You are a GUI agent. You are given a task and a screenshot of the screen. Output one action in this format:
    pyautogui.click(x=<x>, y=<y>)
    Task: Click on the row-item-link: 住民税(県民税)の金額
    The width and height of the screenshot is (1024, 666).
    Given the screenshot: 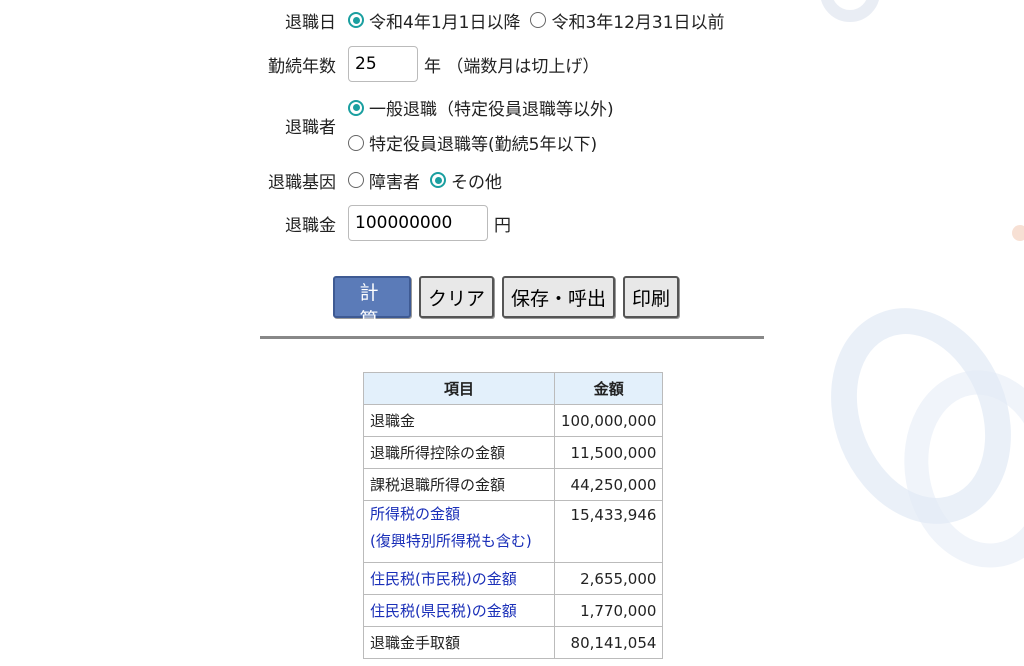 What is the action you would take?
    pyautogui.click(x=459, y=610)
    